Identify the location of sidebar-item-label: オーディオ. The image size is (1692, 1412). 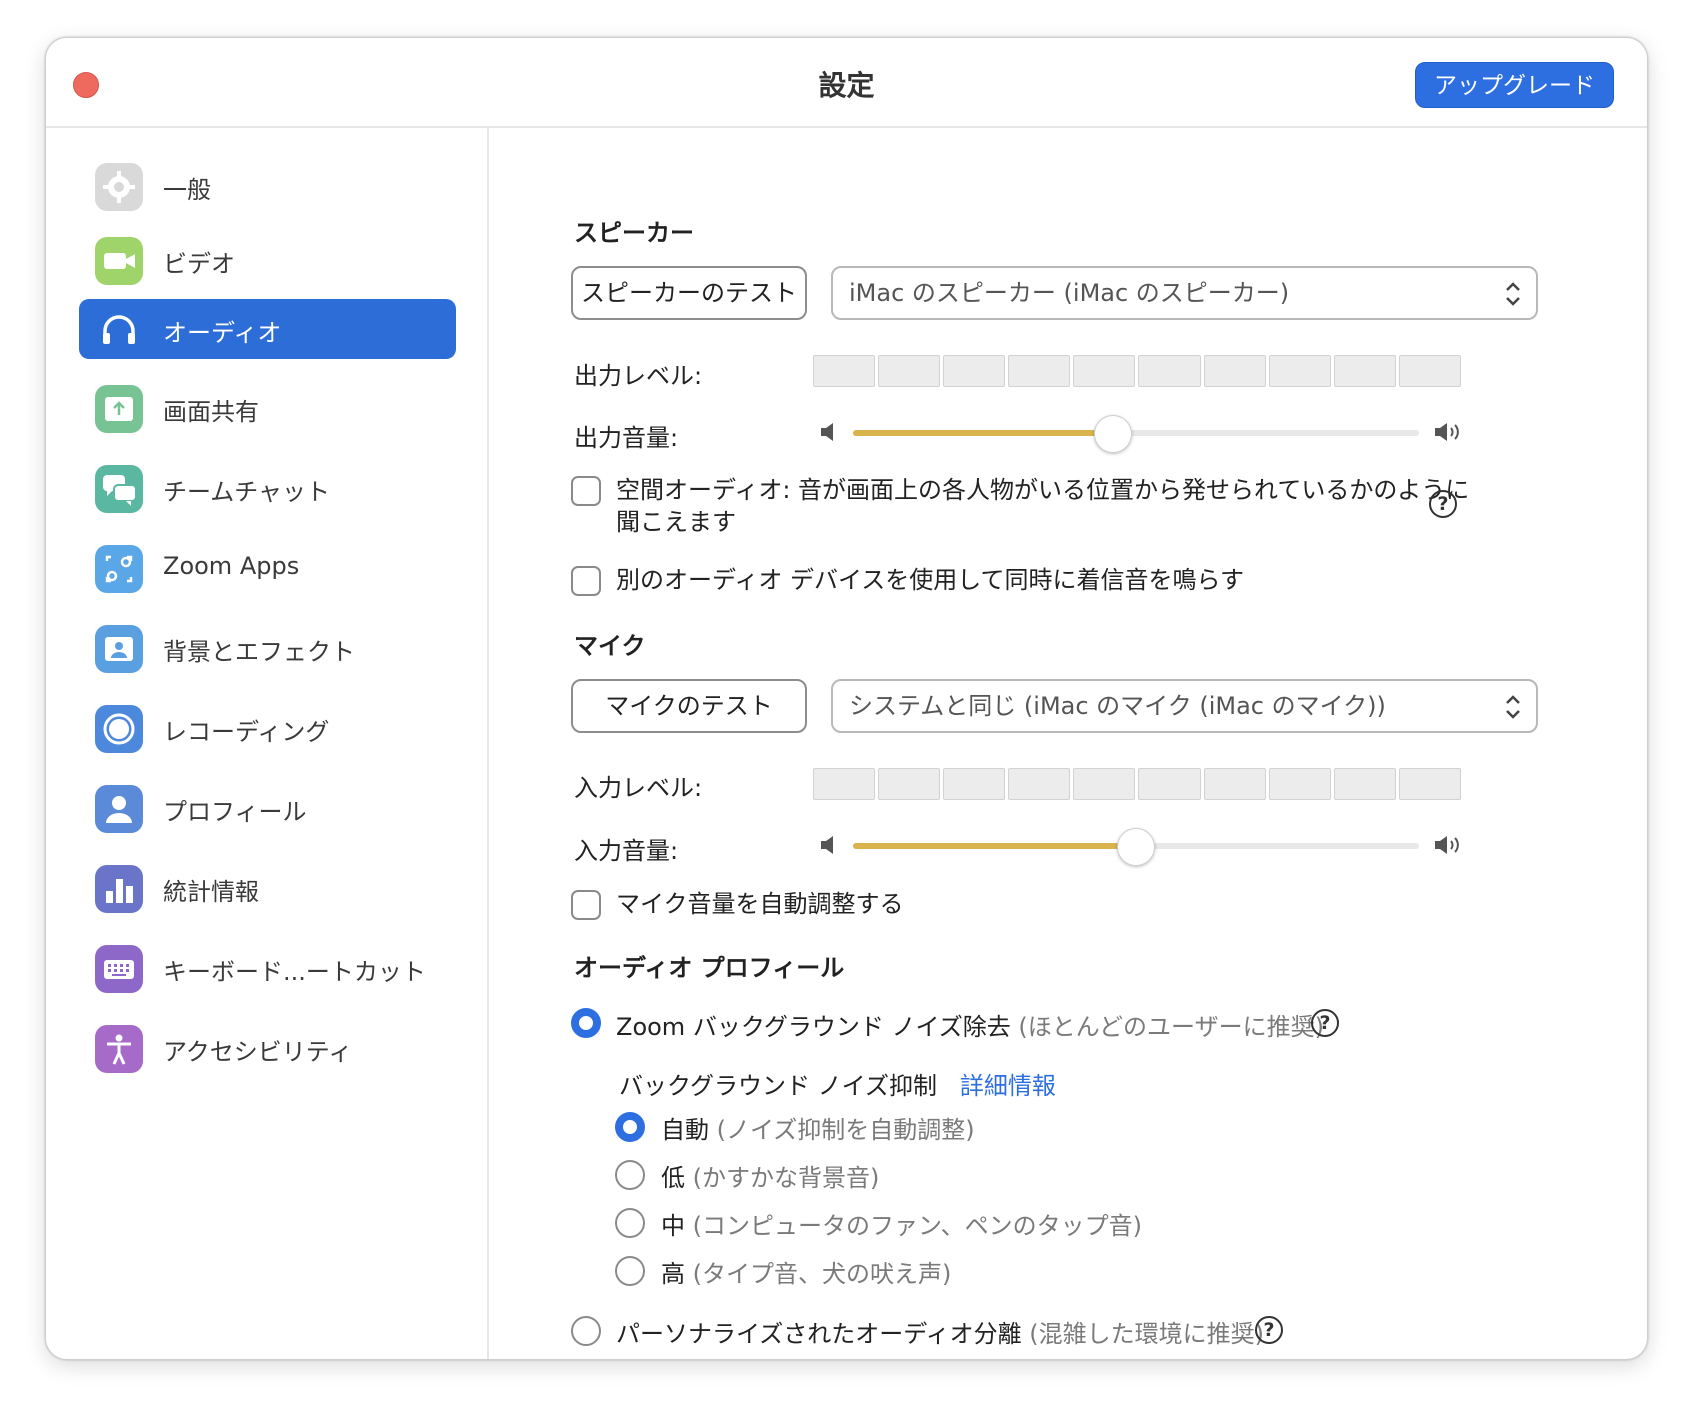
(222, 333).